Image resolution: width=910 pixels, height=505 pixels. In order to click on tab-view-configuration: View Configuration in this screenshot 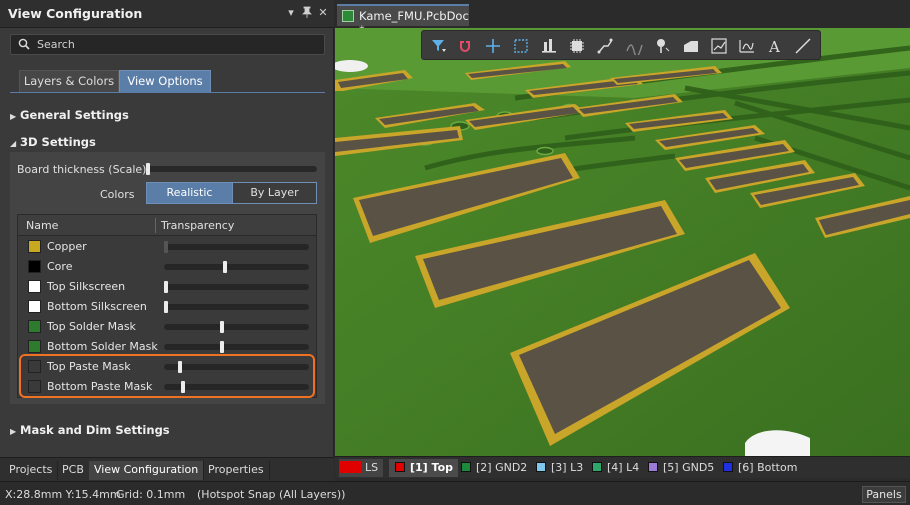, I will do `click(147, 470)`.